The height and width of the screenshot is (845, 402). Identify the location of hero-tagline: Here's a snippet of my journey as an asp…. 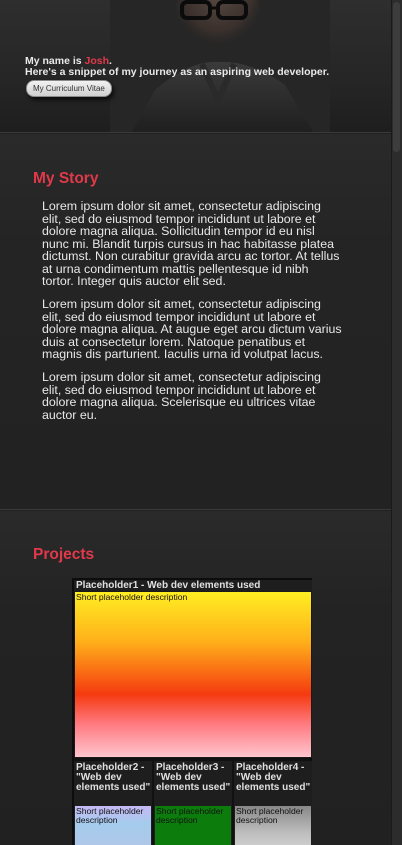
(177, 72).